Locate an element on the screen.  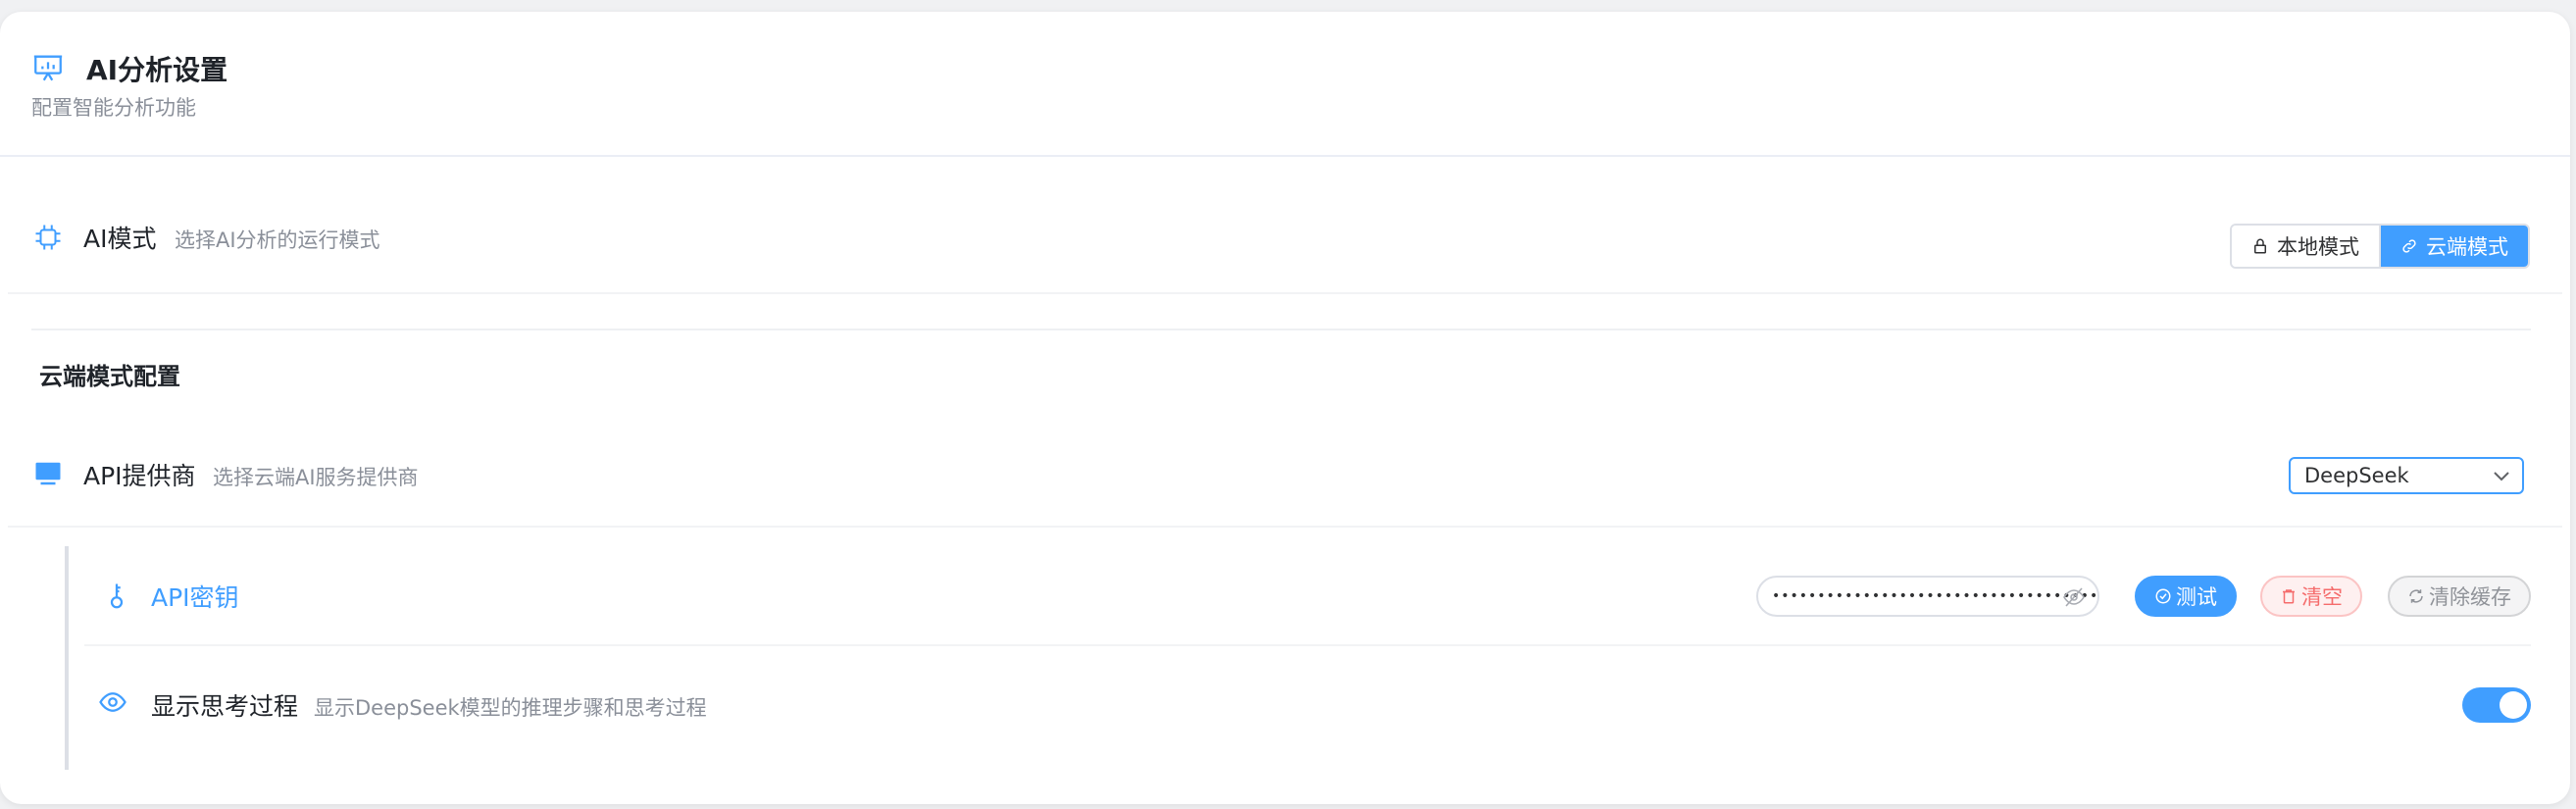
eye-off-icon is located at coordinates (2074, 597).